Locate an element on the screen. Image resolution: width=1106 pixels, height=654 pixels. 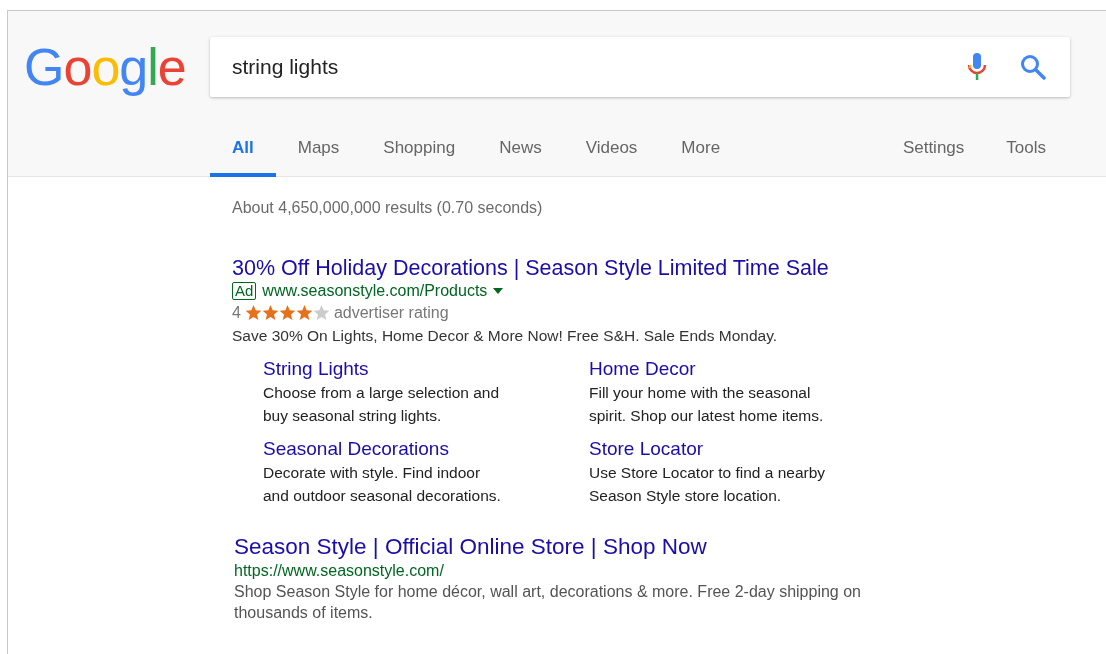
result-url: https://www.seasonstyle.com/ is located at coordinates (339, 571).